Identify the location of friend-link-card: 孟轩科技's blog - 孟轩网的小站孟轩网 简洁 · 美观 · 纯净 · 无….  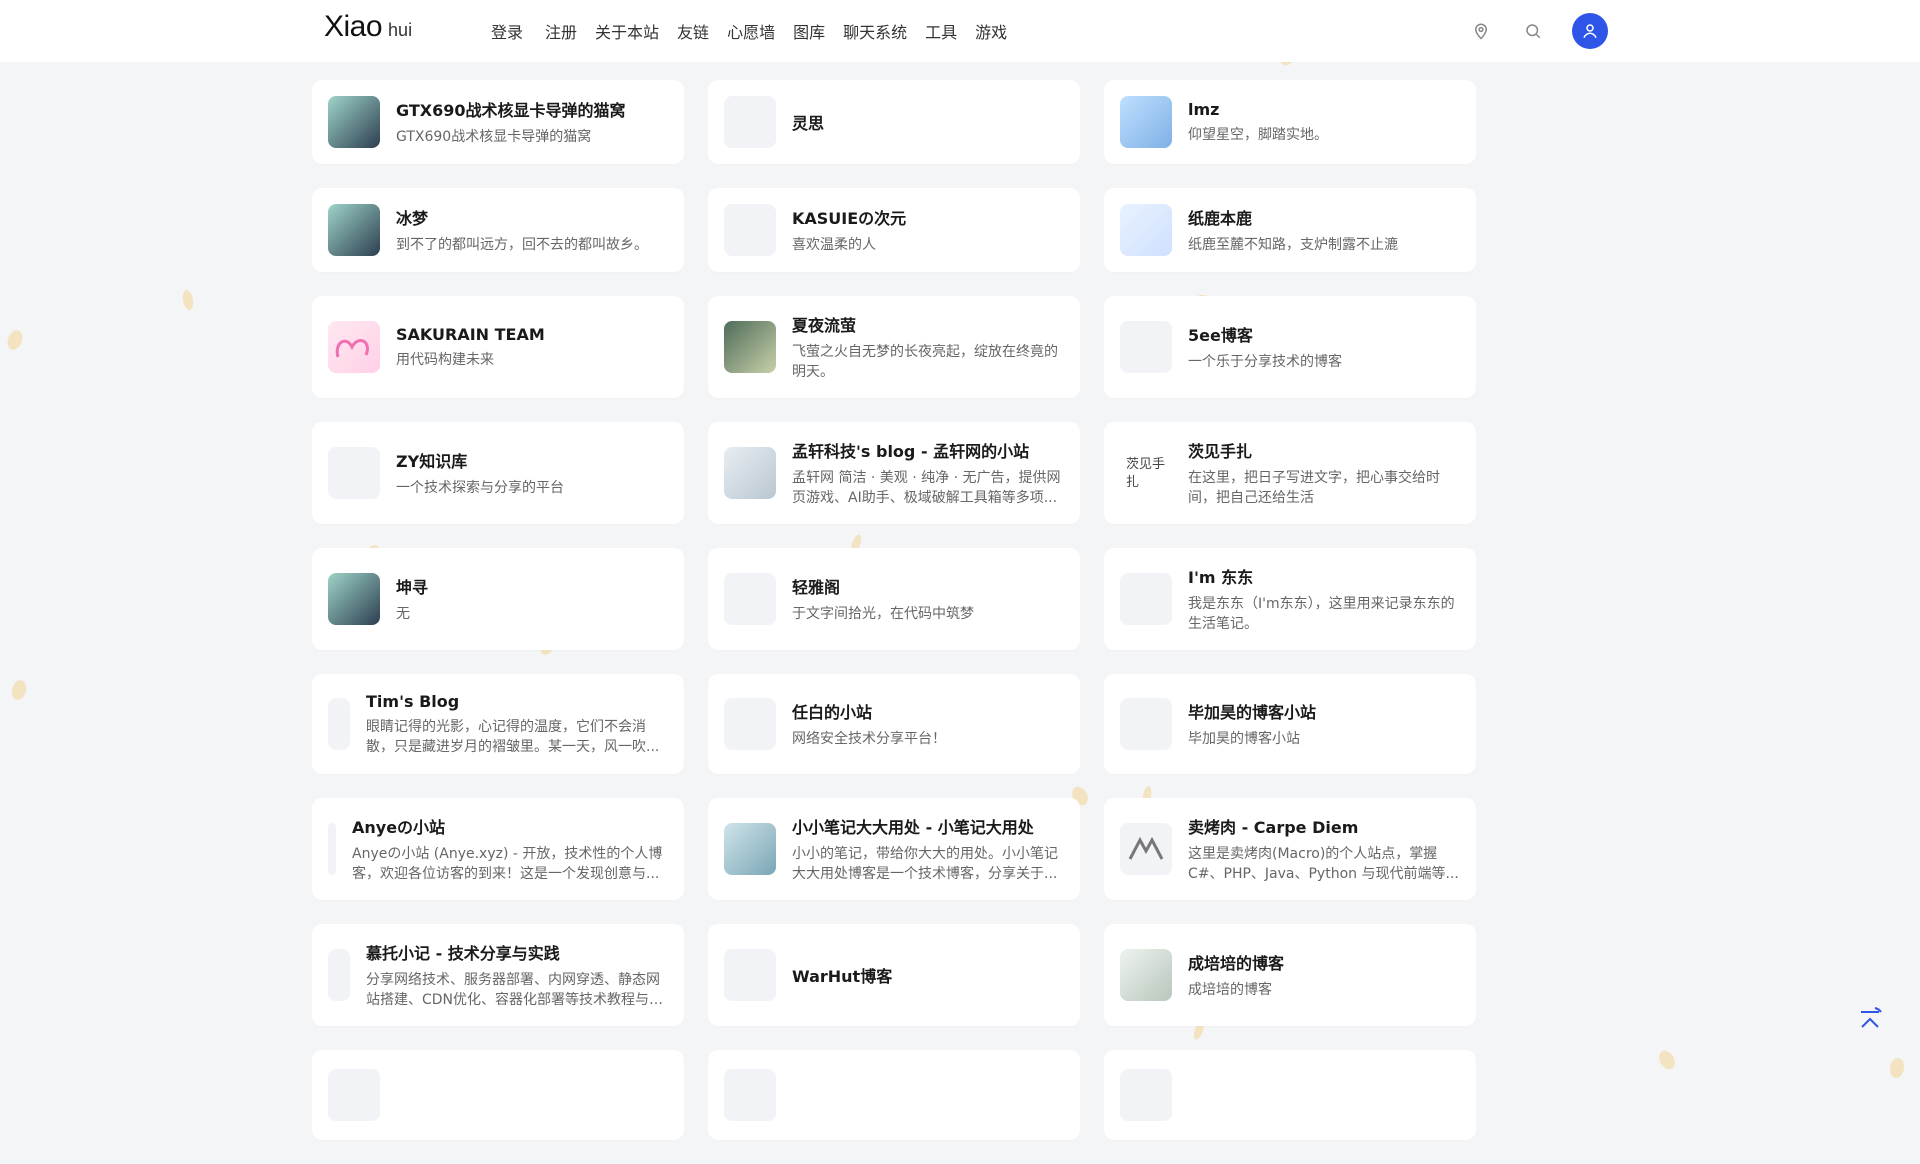
(894, 473).